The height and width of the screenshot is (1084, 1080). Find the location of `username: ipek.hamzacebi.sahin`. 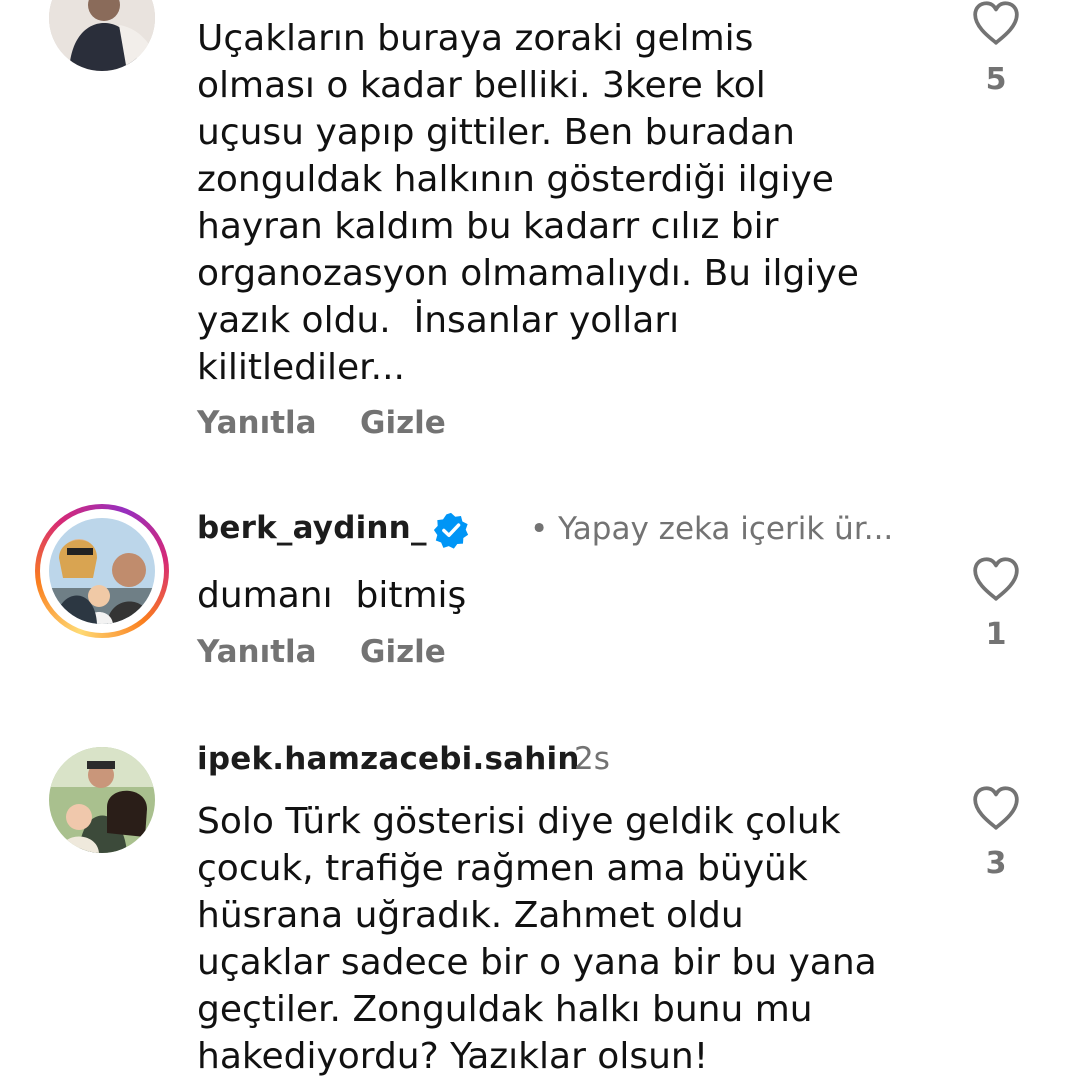

username: ipek.hamzacebi.sahin is located at coordinates (388, 759).